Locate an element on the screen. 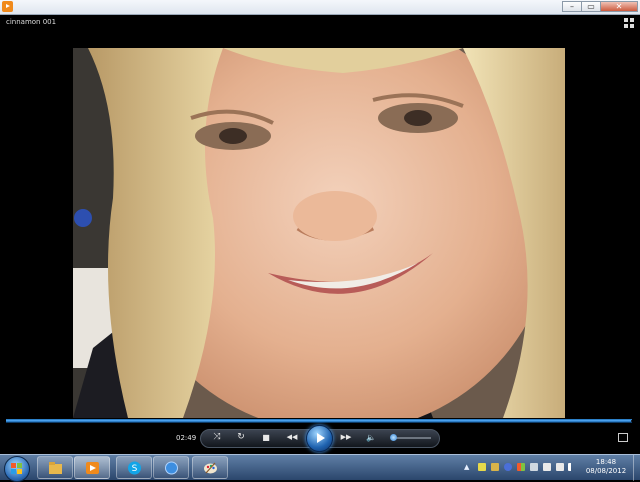 The height and width of the screenshot is (482, 640). switch-to-library-icon is located at coordinates (629, 23).